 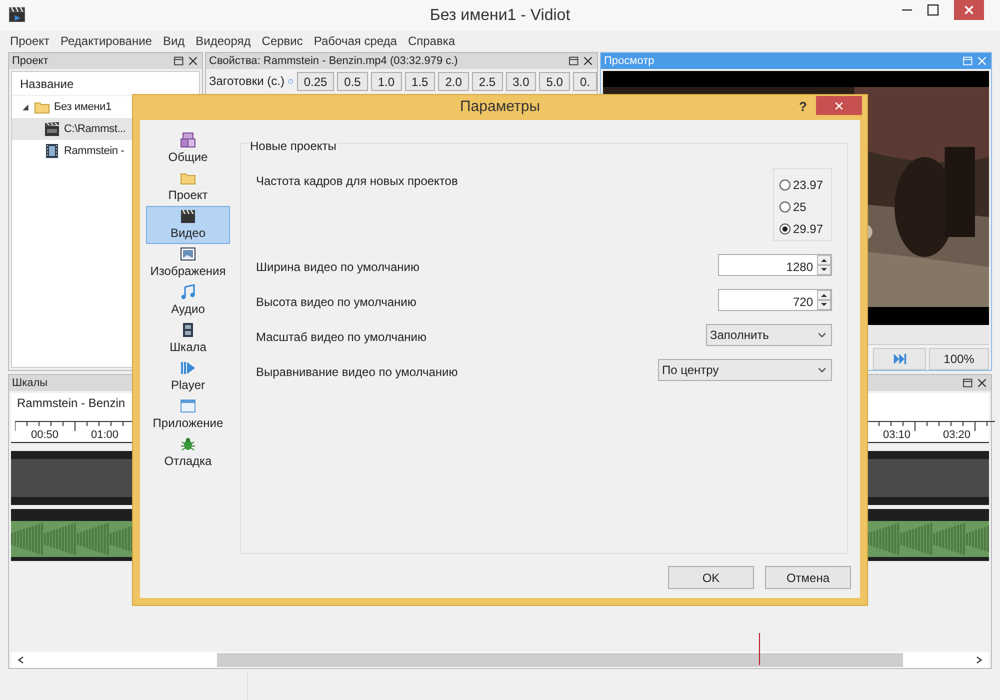 What do you see at coordinates (341, 337) in the screenshot?
I see `field-label: Масштаб видео по умолчанию` at bounding box center [341, 337].